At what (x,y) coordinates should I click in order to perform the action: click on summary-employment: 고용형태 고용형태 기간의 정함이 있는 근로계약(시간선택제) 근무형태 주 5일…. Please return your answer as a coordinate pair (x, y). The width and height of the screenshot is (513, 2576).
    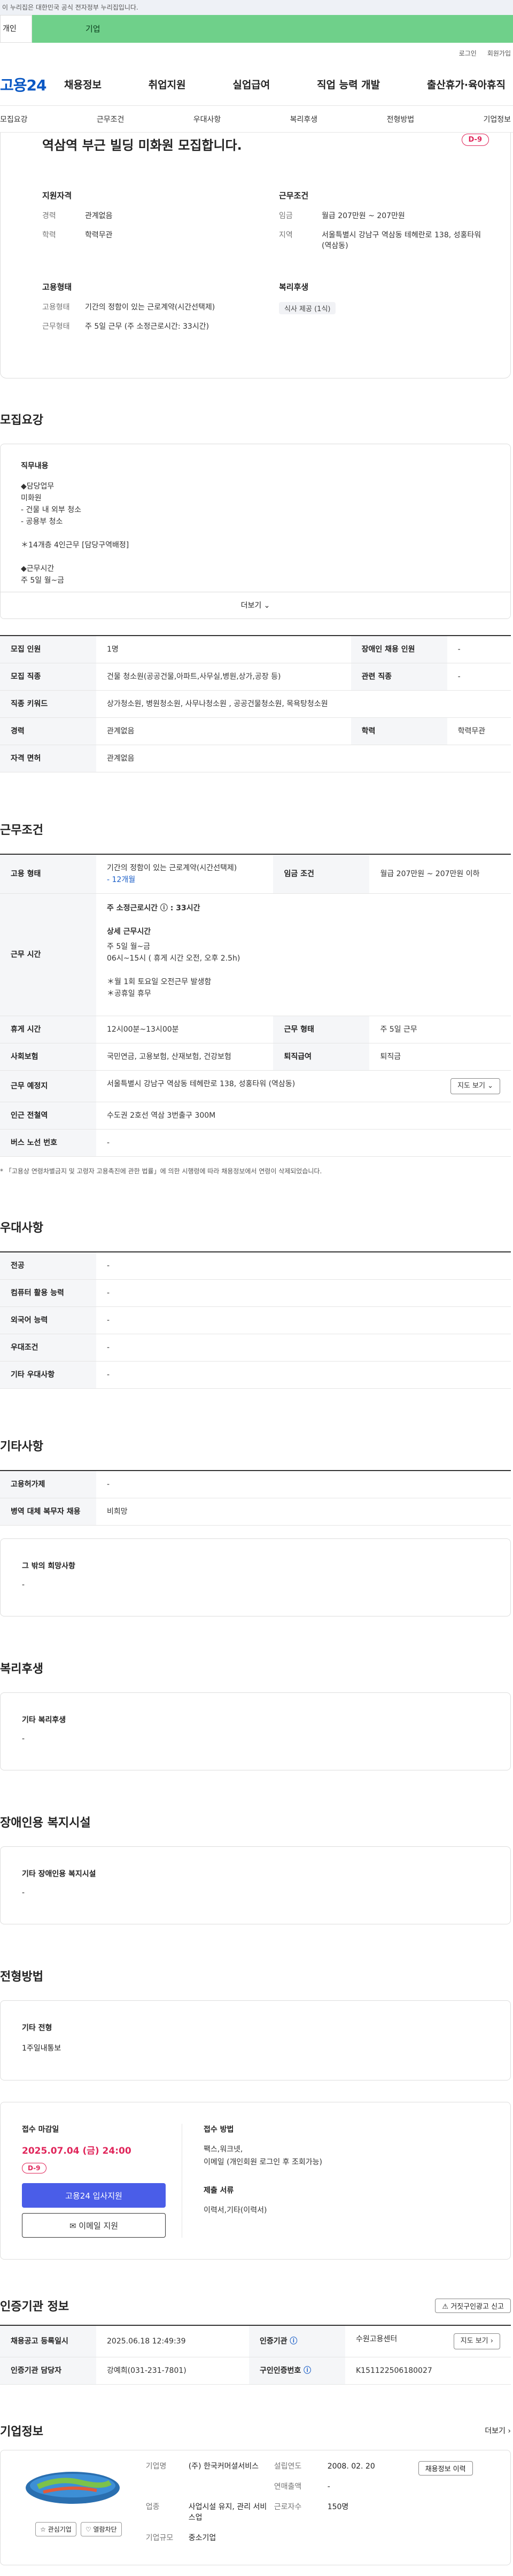
    Looking at the image, I should click on (145, 311).